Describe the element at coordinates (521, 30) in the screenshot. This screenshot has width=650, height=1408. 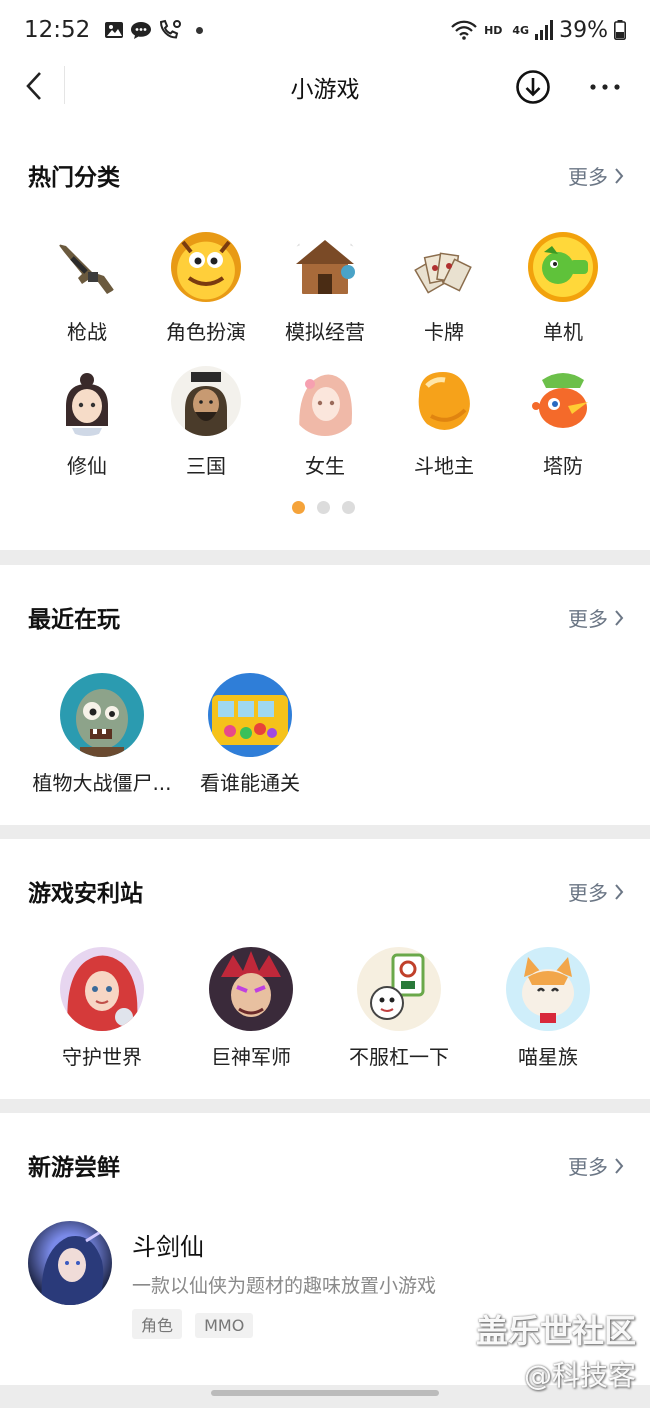
I see `network-type-label: 4G` at that location.